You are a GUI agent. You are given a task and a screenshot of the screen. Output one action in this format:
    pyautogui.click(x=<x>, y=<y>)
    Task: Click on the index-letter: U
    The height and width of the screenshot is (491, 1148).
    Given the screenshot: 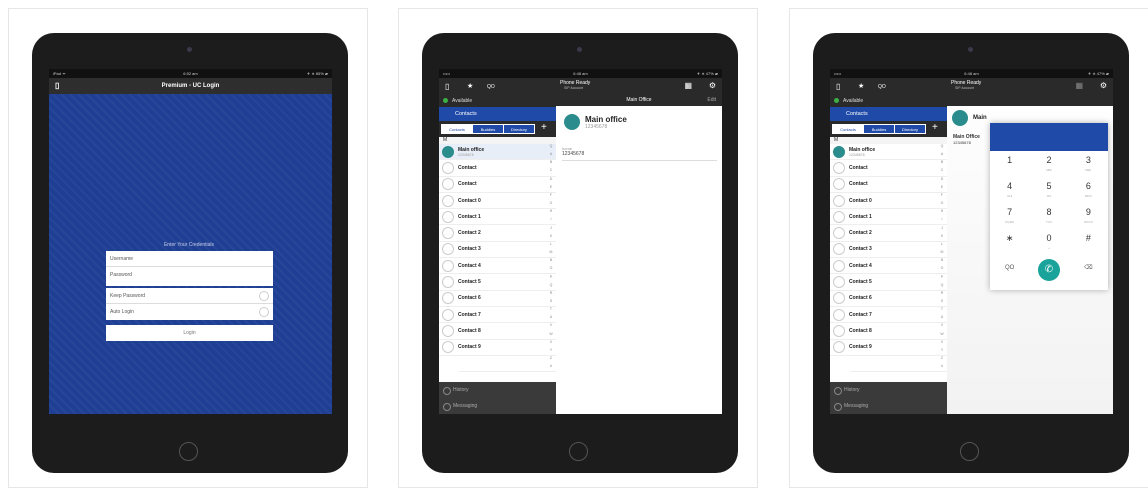 What is the action you would take?
    pyautogui.click(x=942, y=317)
    